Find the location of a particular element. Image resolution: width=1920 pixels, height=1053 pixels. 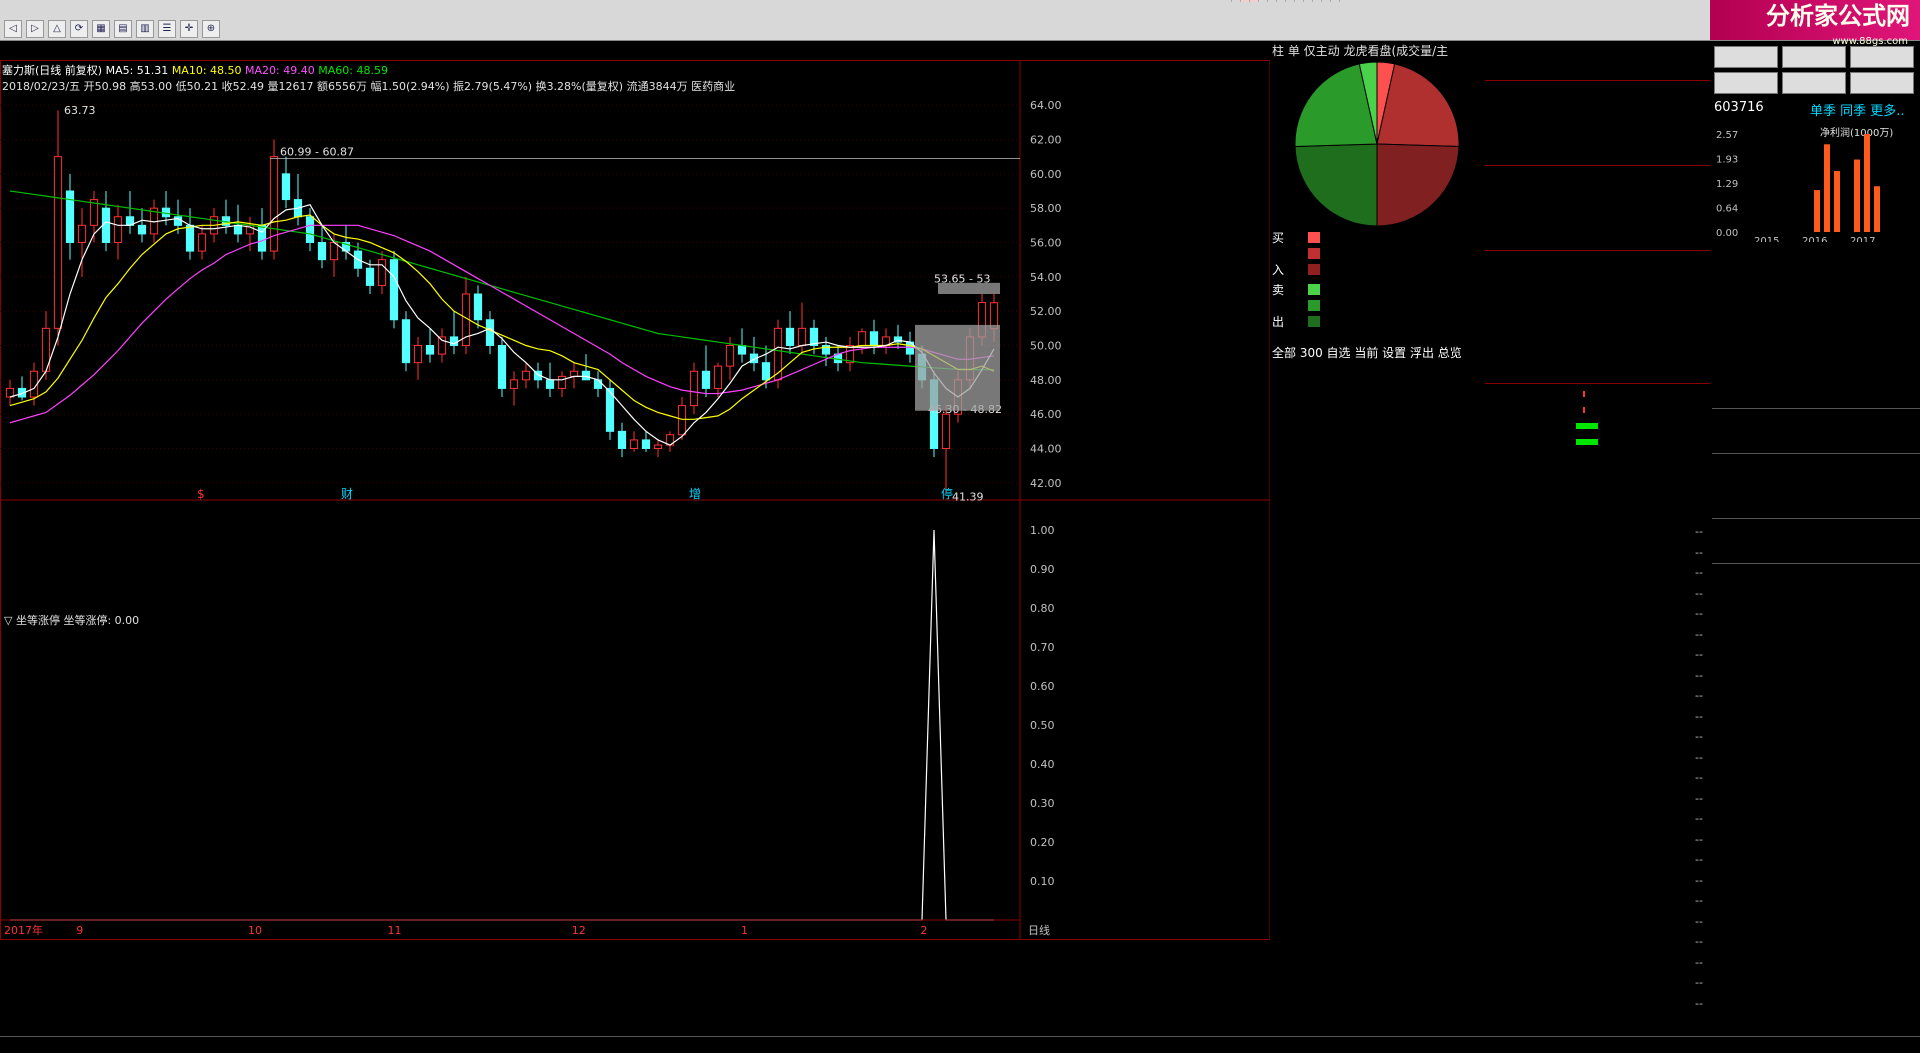

forecast-header is located at coordinates (1816, 696).